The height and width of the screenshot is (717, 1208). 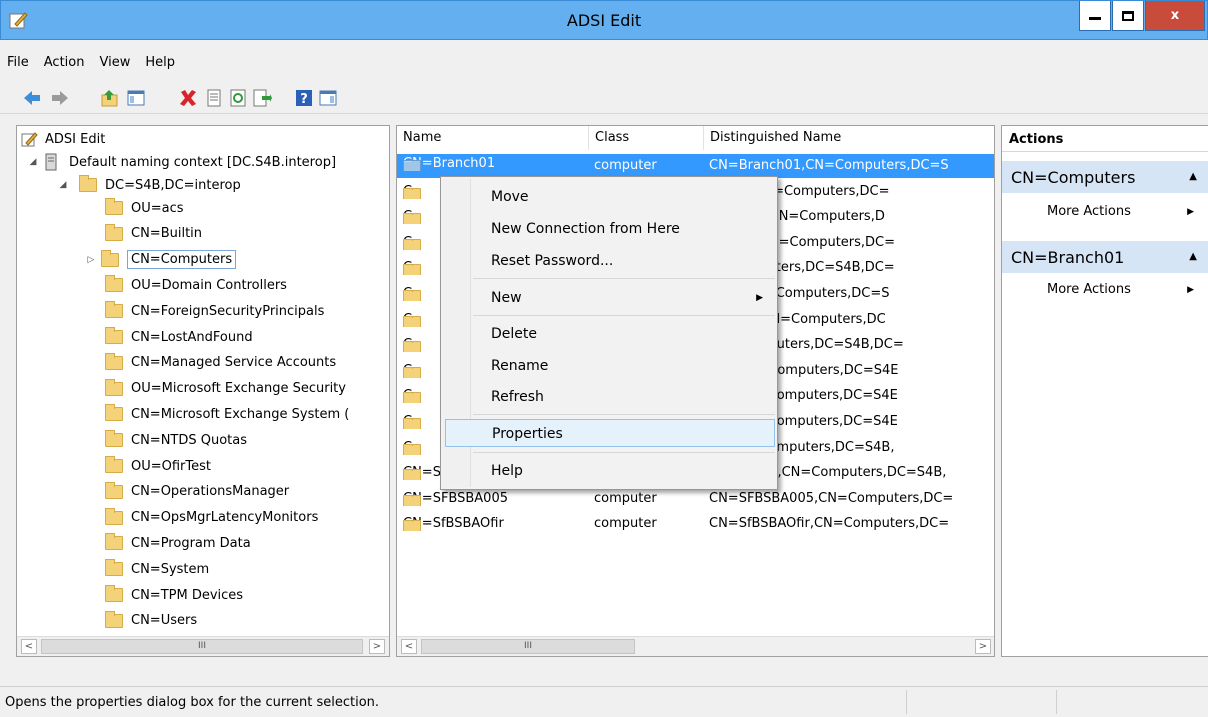 What do you see at coordinates (115, 64) in the screenshot?
I see `menu-view: View` at bounding box center [115, 64].